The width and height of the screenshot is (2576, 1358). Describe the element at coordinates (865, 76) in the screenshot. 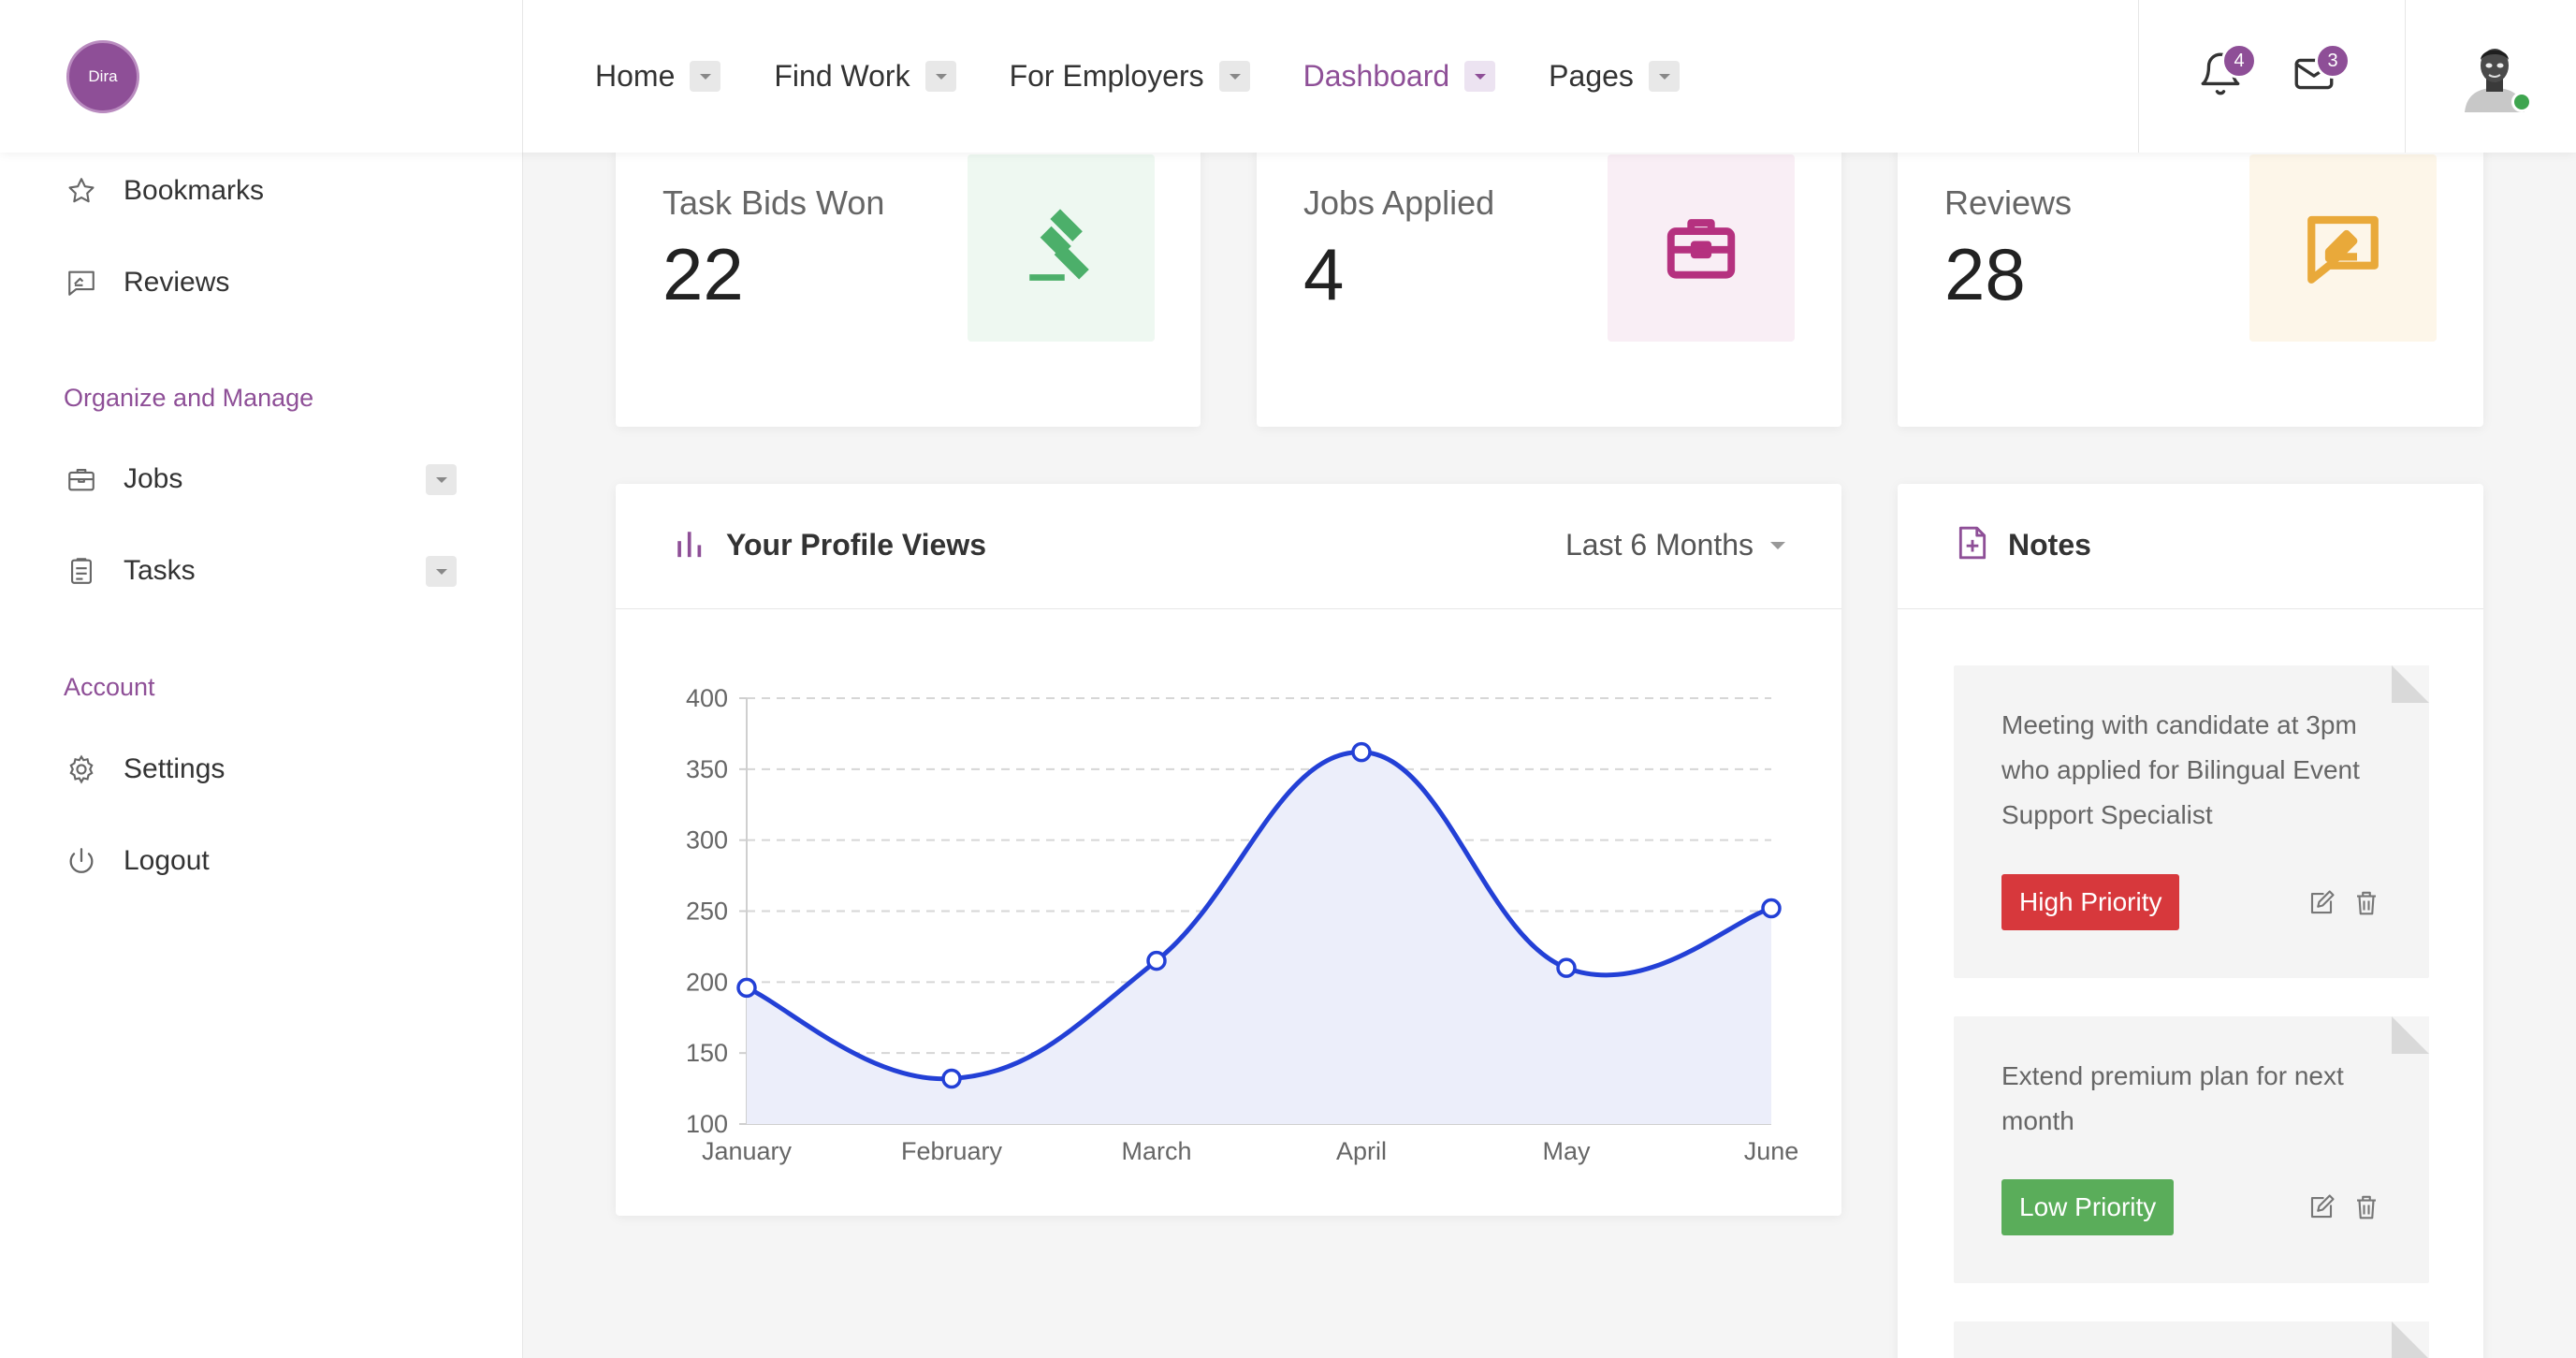

I see `nav-item-find-work: Find Work` at that location.